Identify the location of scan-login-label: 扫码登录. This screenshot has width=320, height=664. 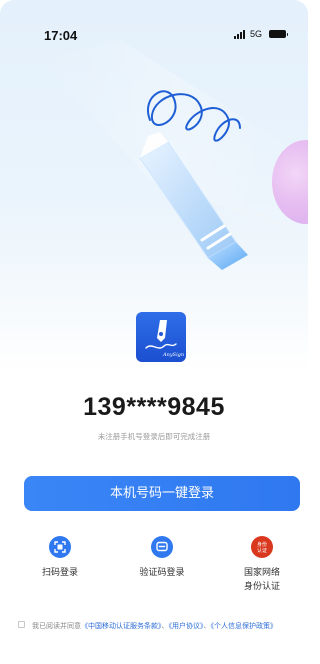
(59, 573).